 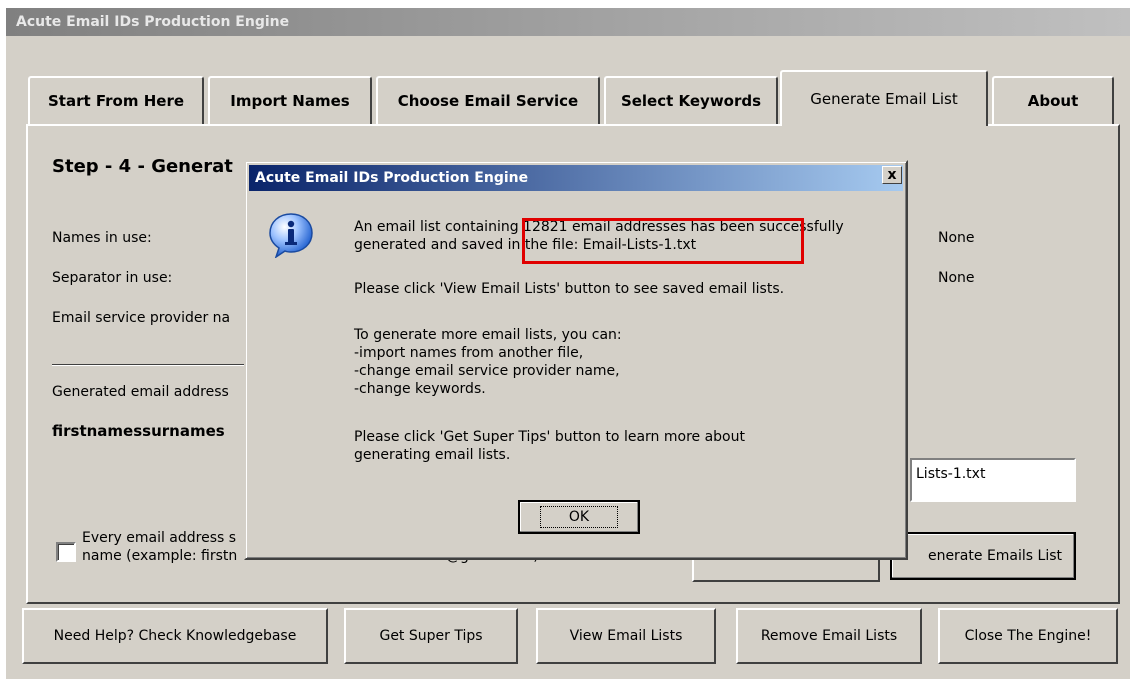 What do you see at coordinates (140, 392) in the screenshot?
I see `generated-label: Generated email address` at bounding box center [140, 392].